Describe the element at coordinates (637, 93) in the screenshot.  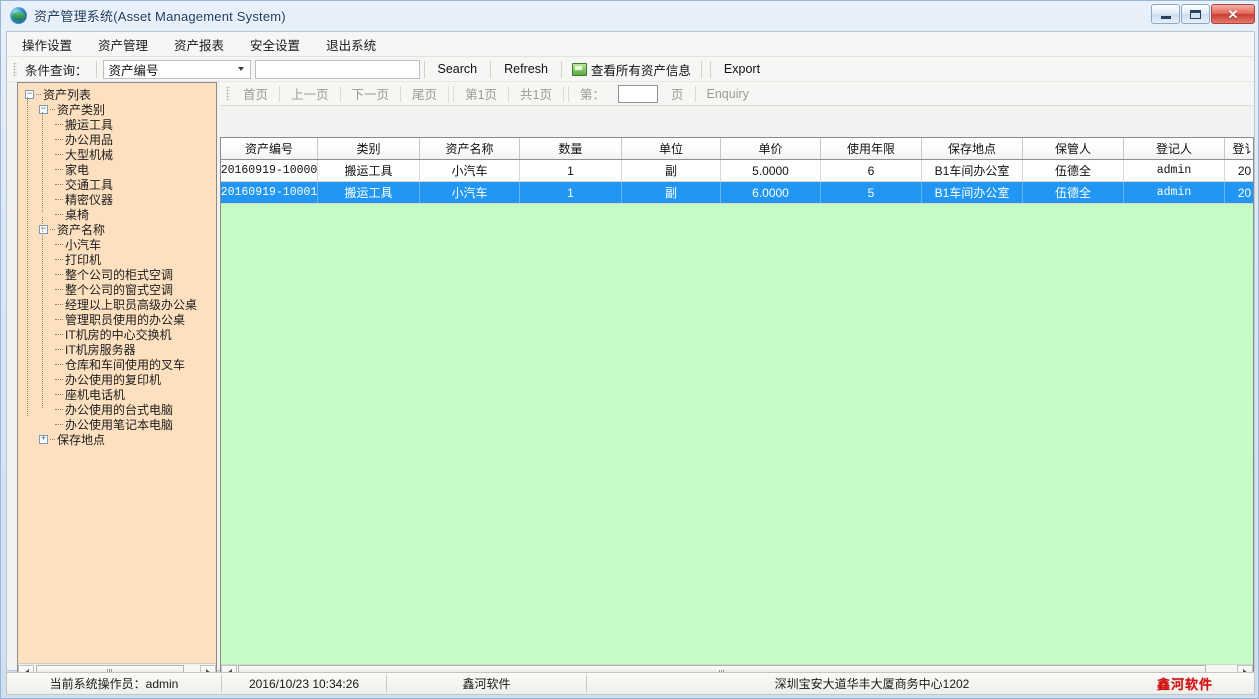
I see `page-number-input` at that location.